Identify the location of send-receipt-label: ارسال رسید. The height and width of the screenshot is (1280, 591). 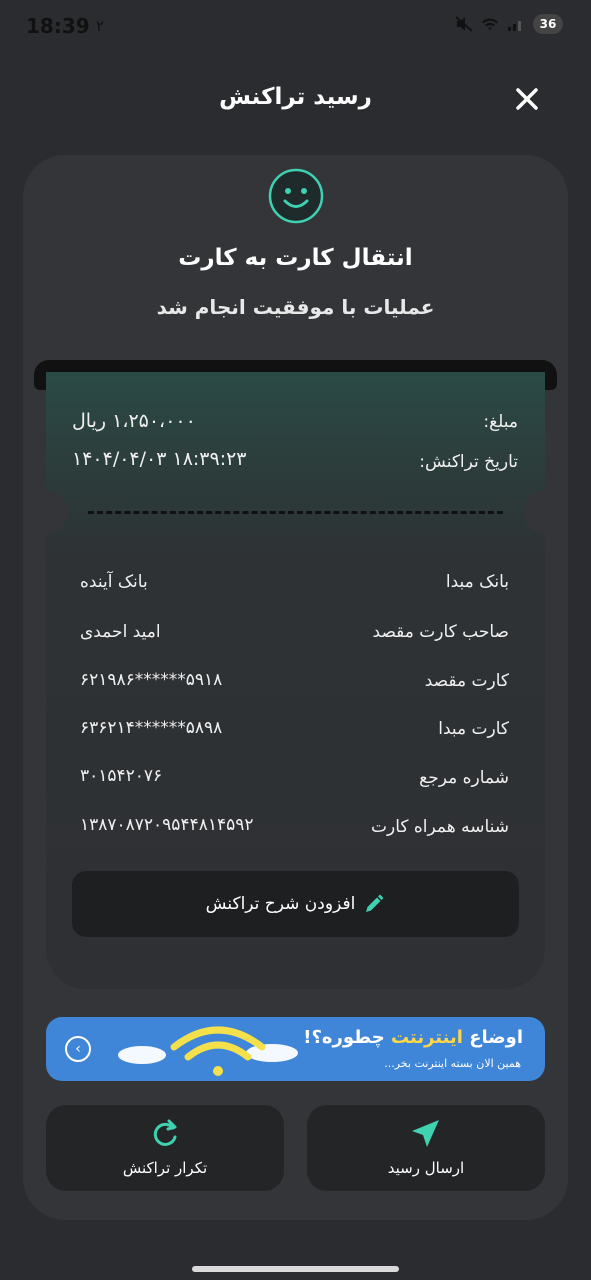
(426, 1168).